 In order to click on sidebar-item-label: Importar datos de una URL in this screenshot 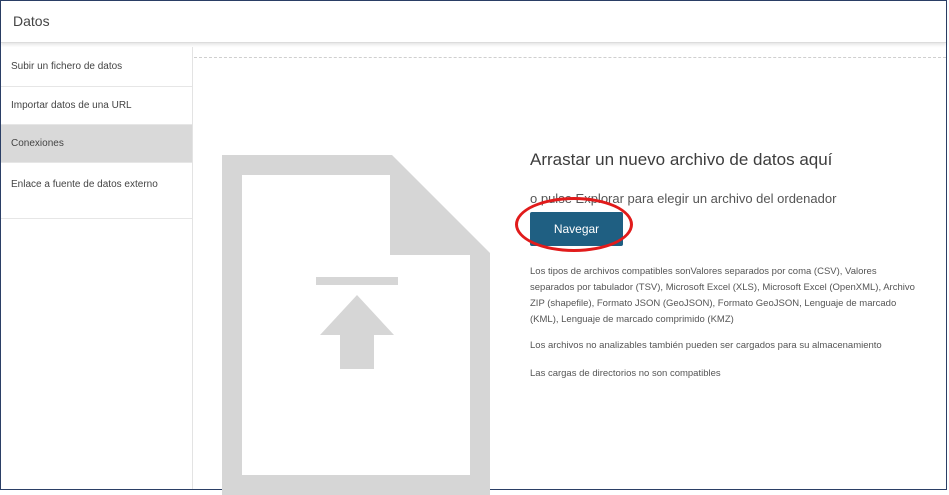, I will do `click(71, 105)`.